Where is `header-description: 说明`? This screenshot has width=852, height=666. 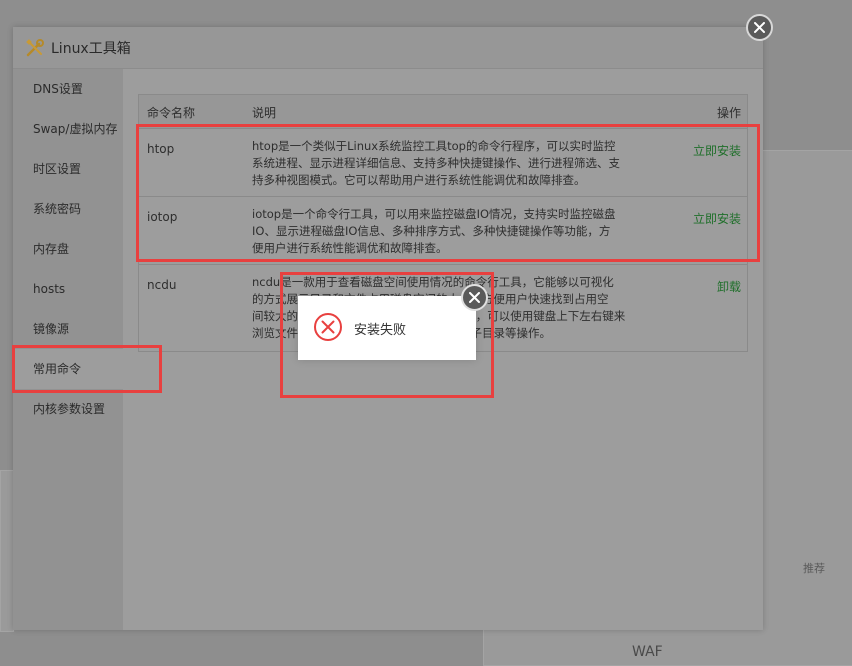
header-description: 说明 is located at coordinates (264, 113).